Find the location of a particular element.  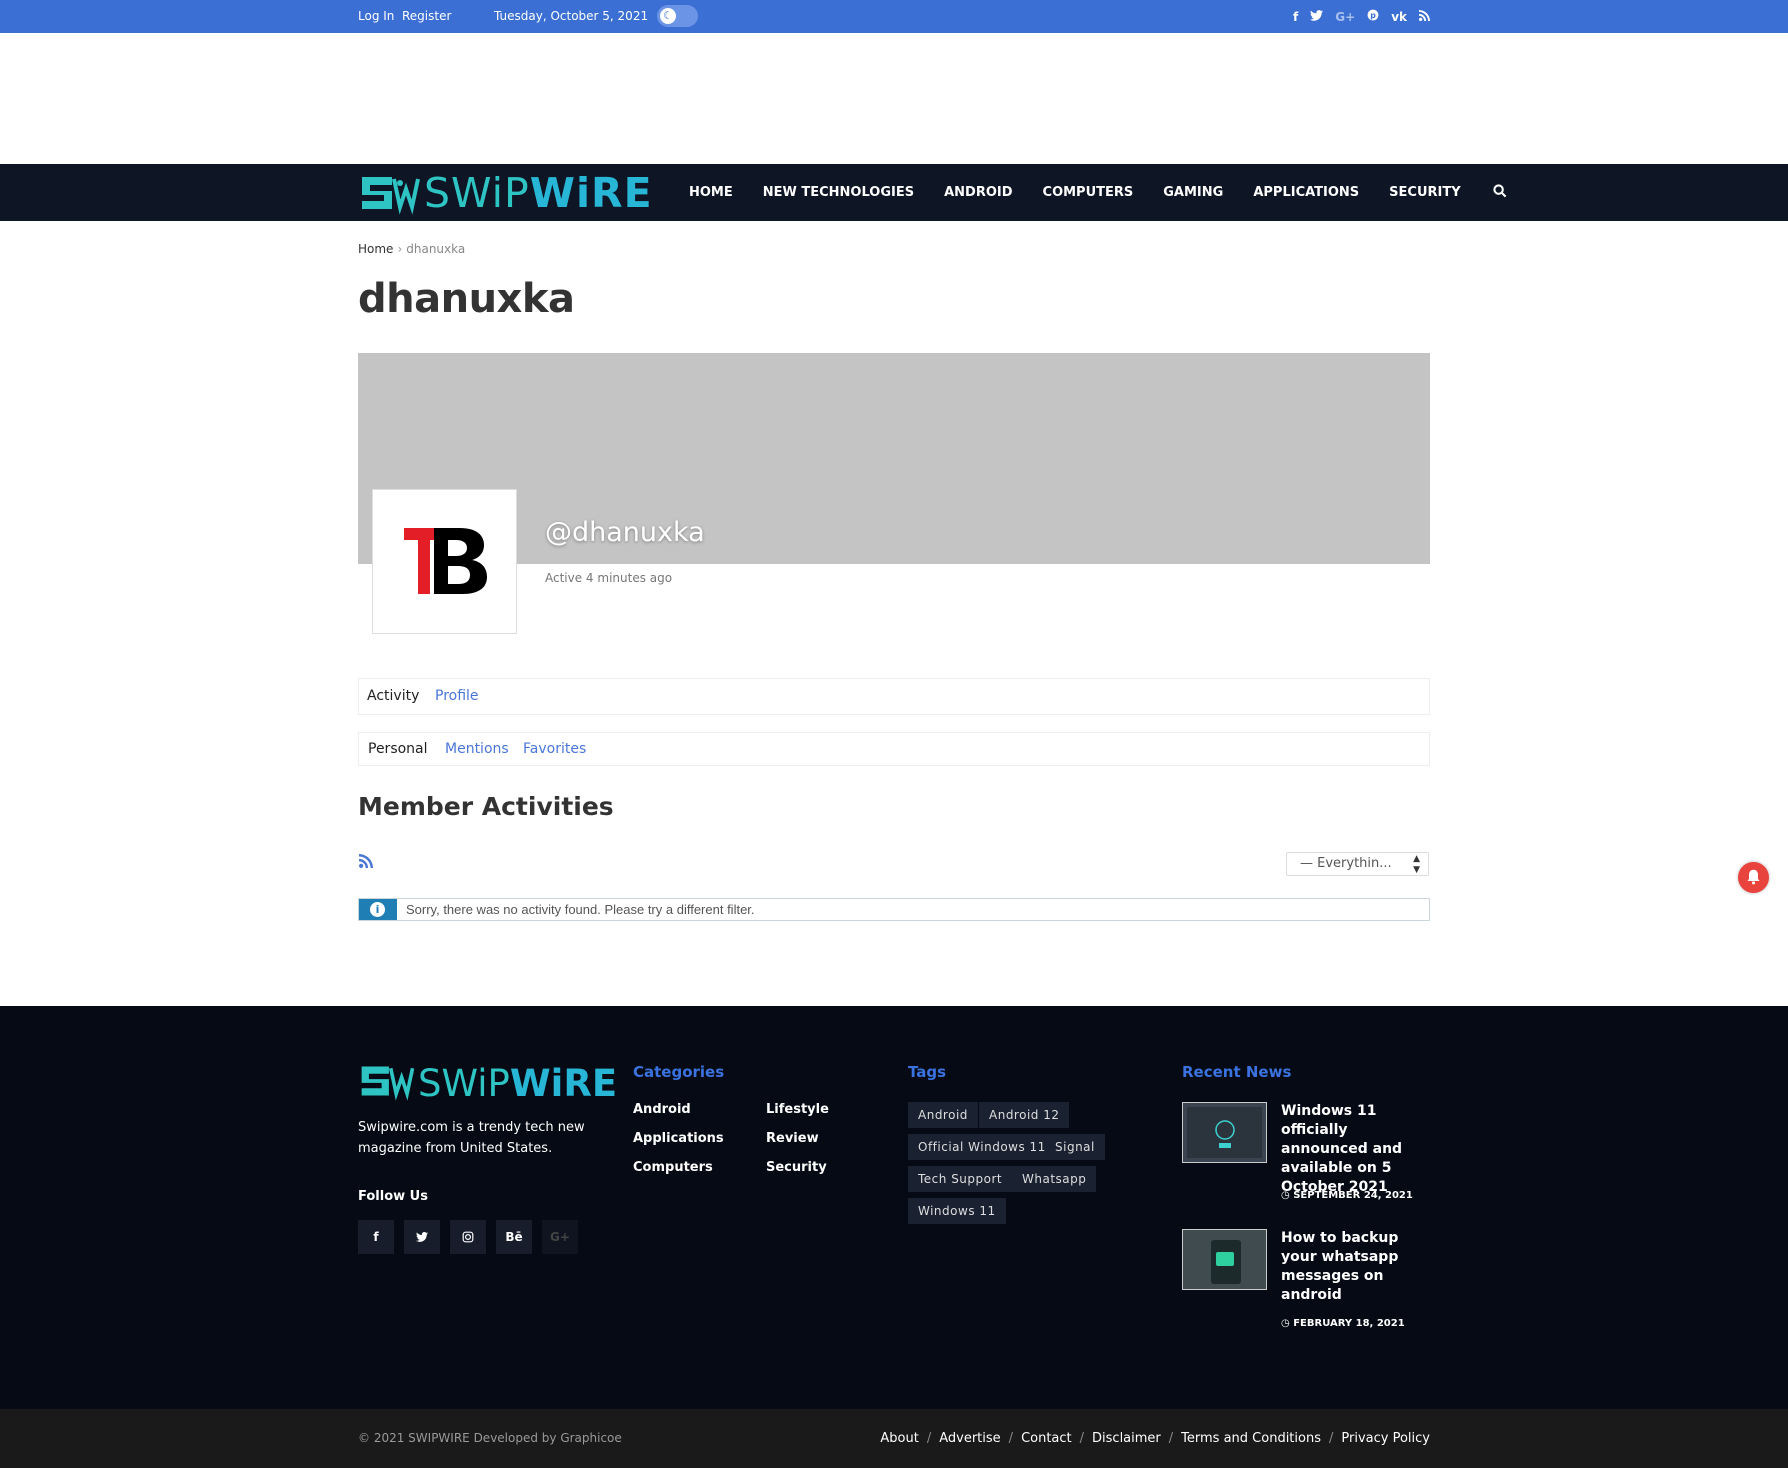

profile-cover is located at coordinates (894, 458).